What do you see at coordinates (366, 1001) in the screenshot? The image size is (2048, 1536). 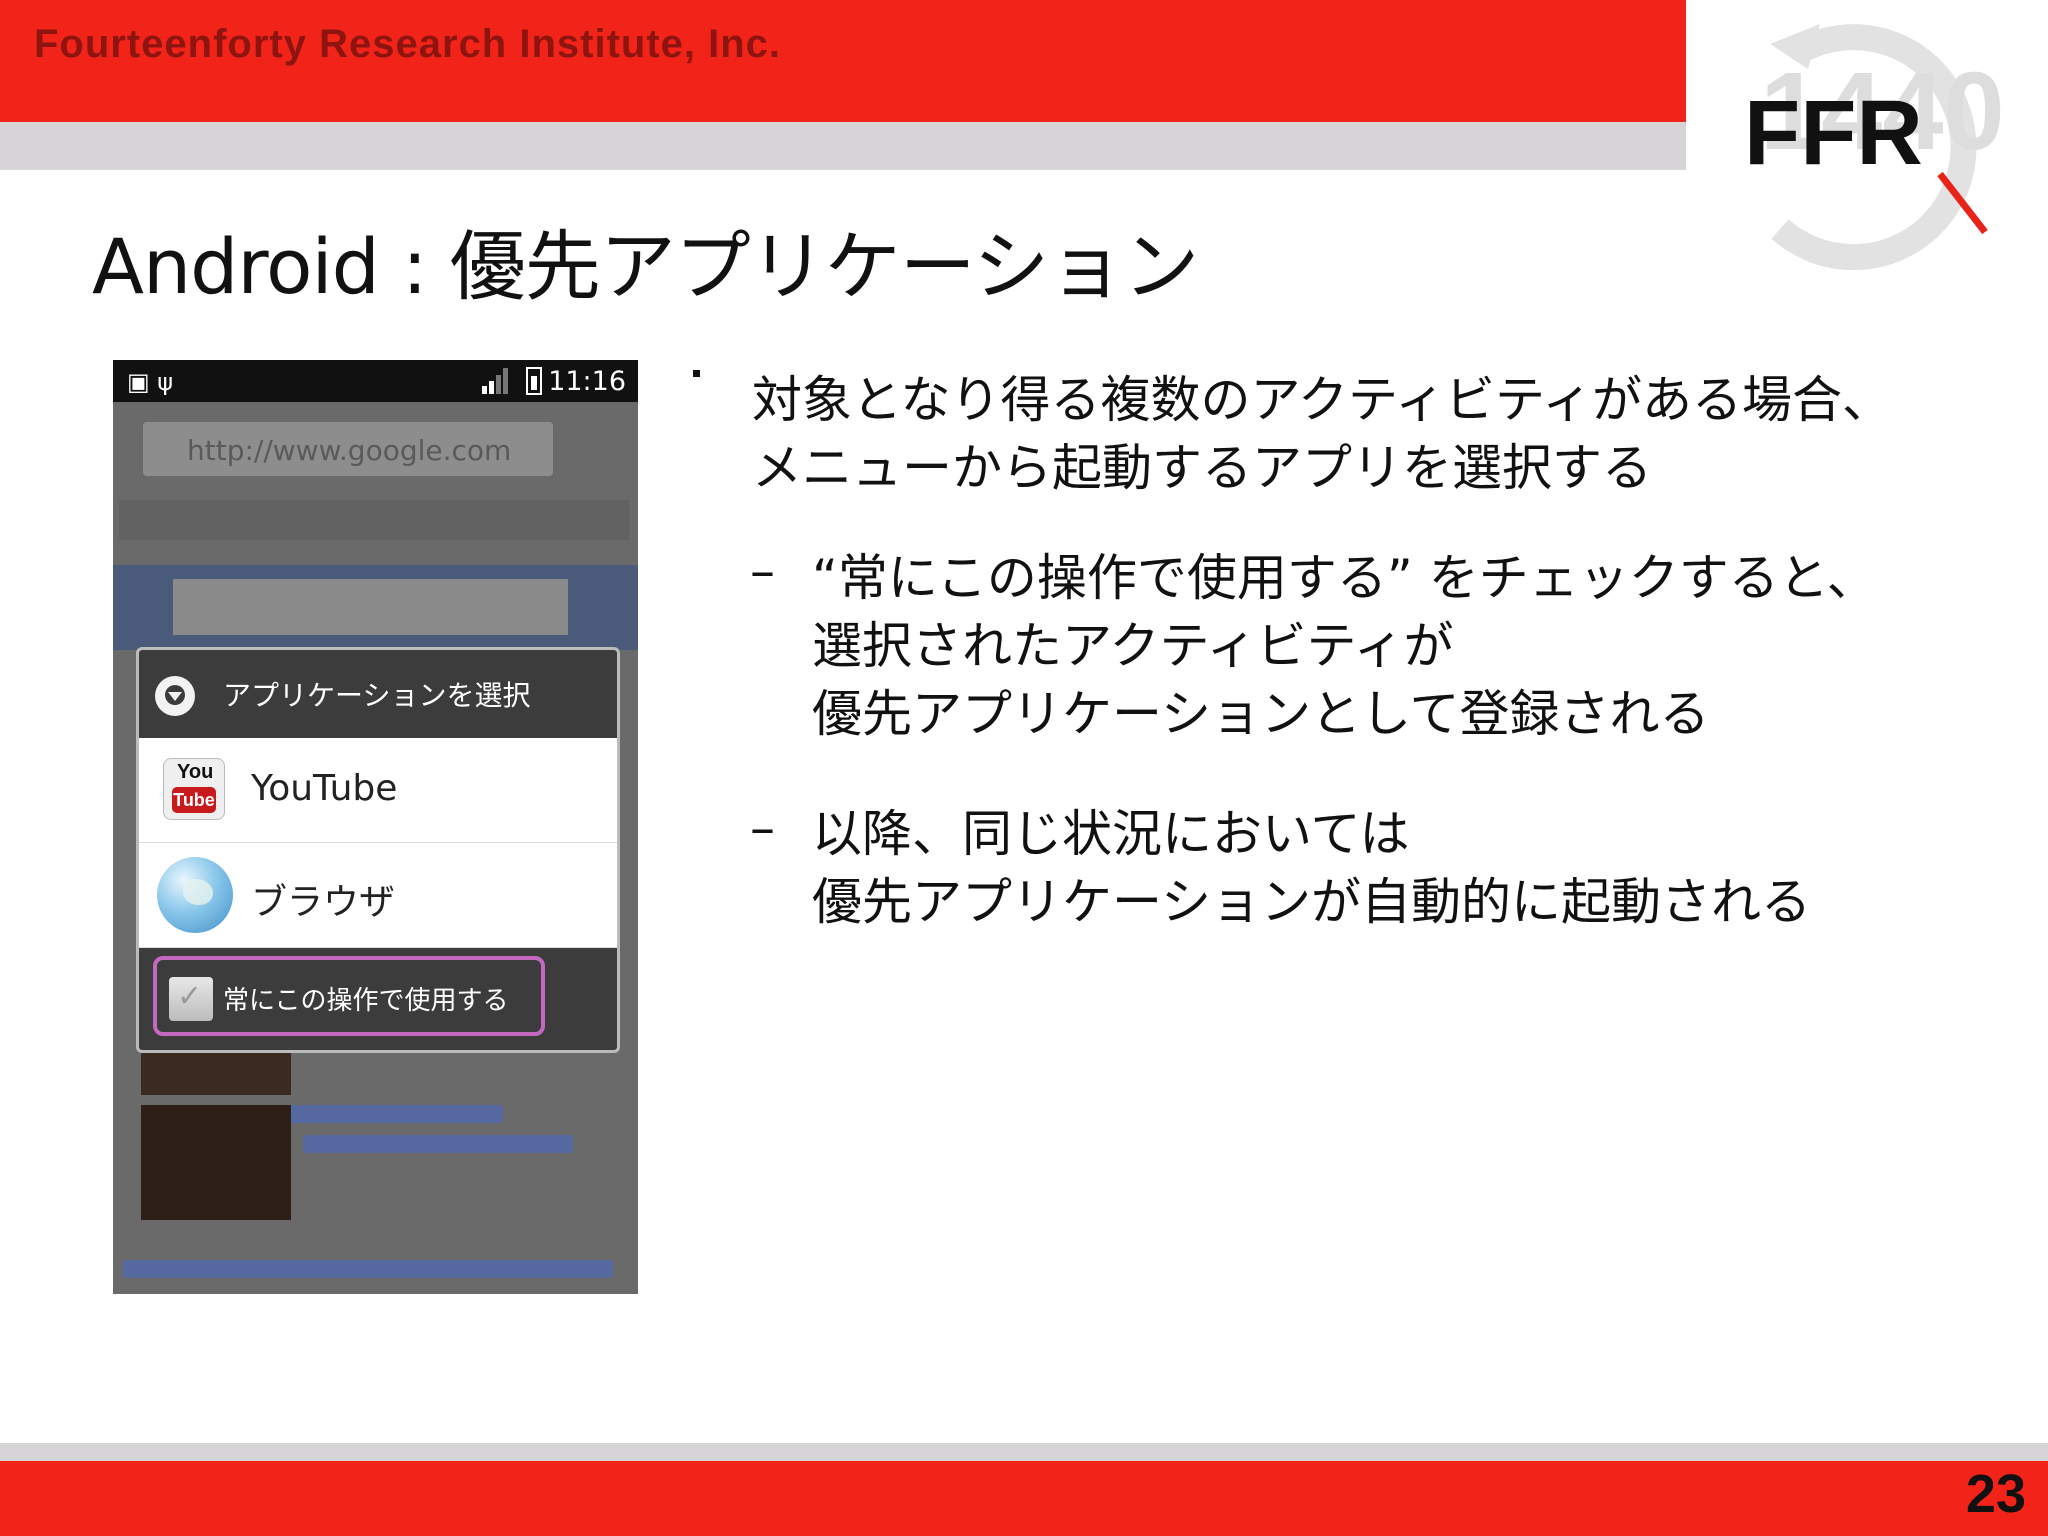 I see `always-use-label: 常にこの操作で使用する` at bounding box center [366, 1001].